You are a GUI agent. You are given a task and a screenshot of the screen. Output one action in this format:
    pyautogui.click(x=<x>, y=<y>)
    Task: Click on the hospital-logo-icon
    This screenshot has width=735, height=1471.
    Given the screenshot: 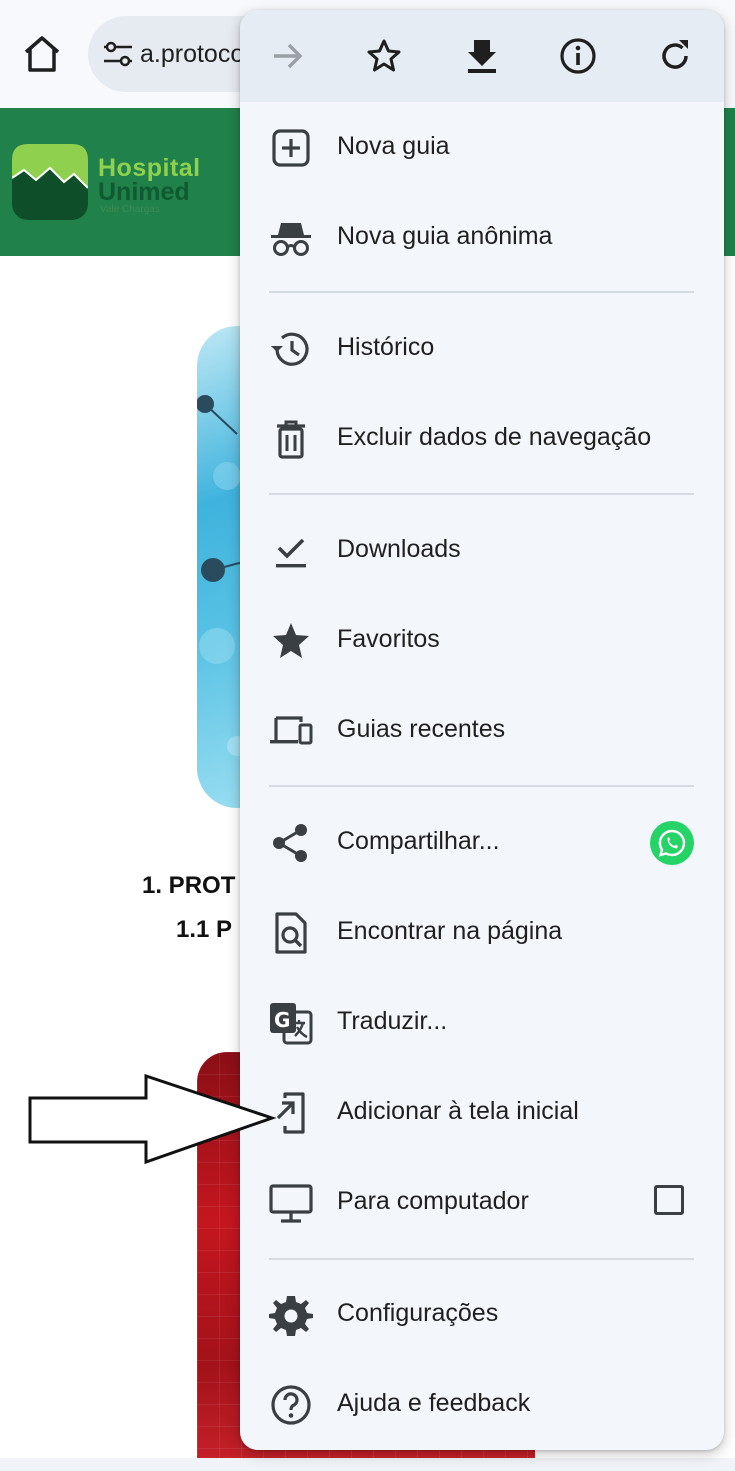 What is the action you would take?
    pyautogui.click(x=50, y=182)
    